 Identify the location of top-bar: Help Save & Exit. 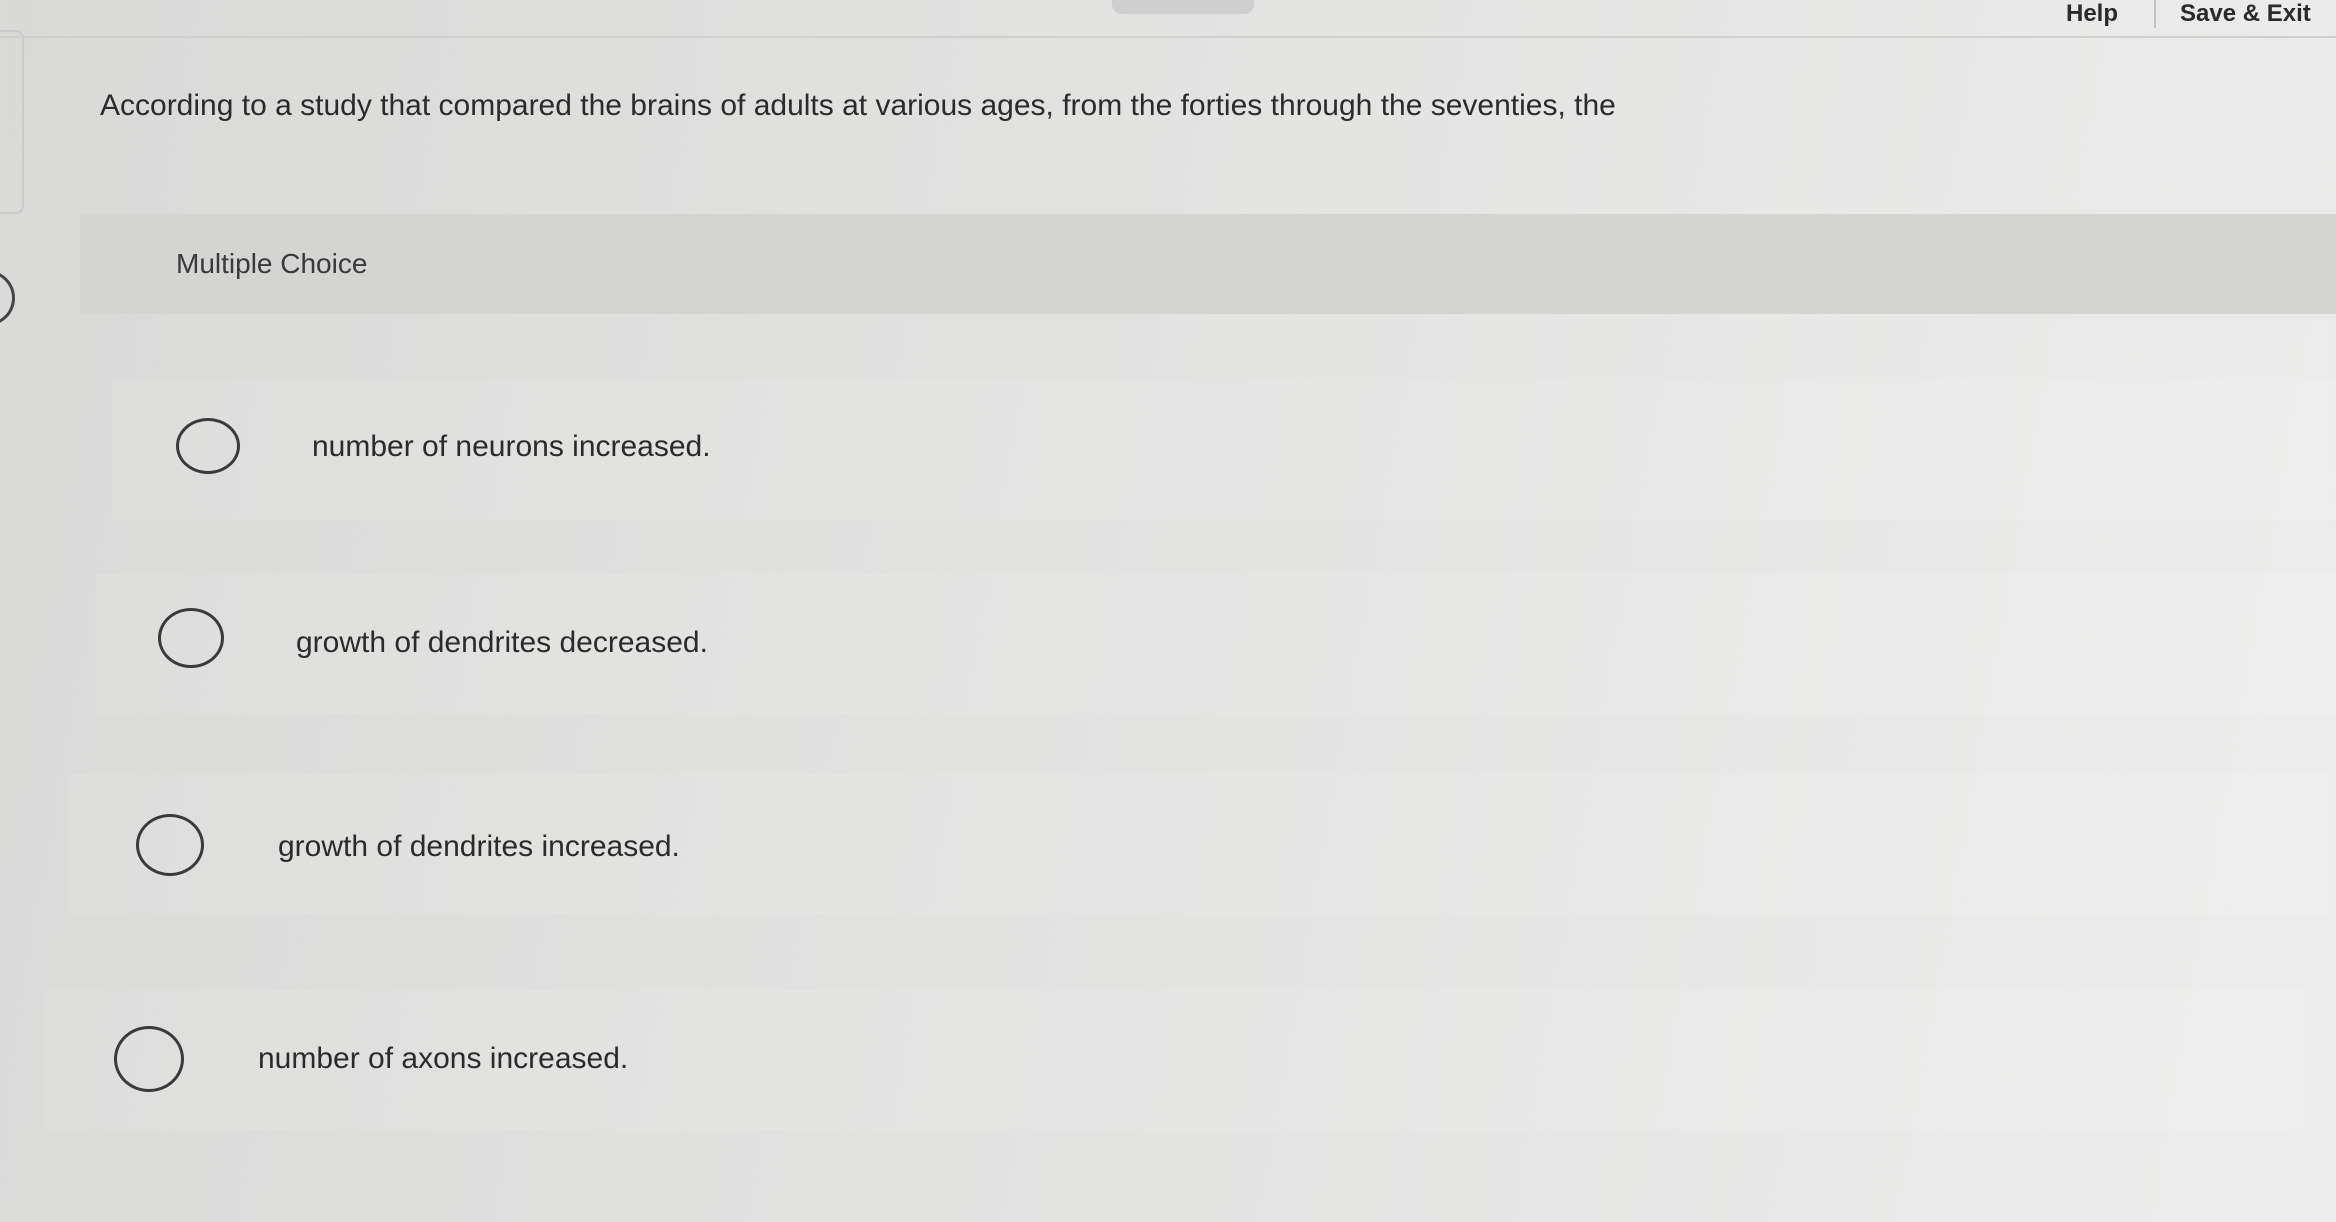
(1168, 22).